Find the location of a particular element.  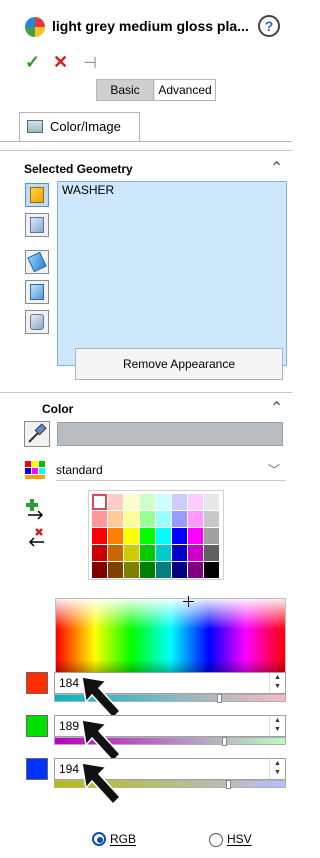

rgb-radio is located at coordinates (99, 839).